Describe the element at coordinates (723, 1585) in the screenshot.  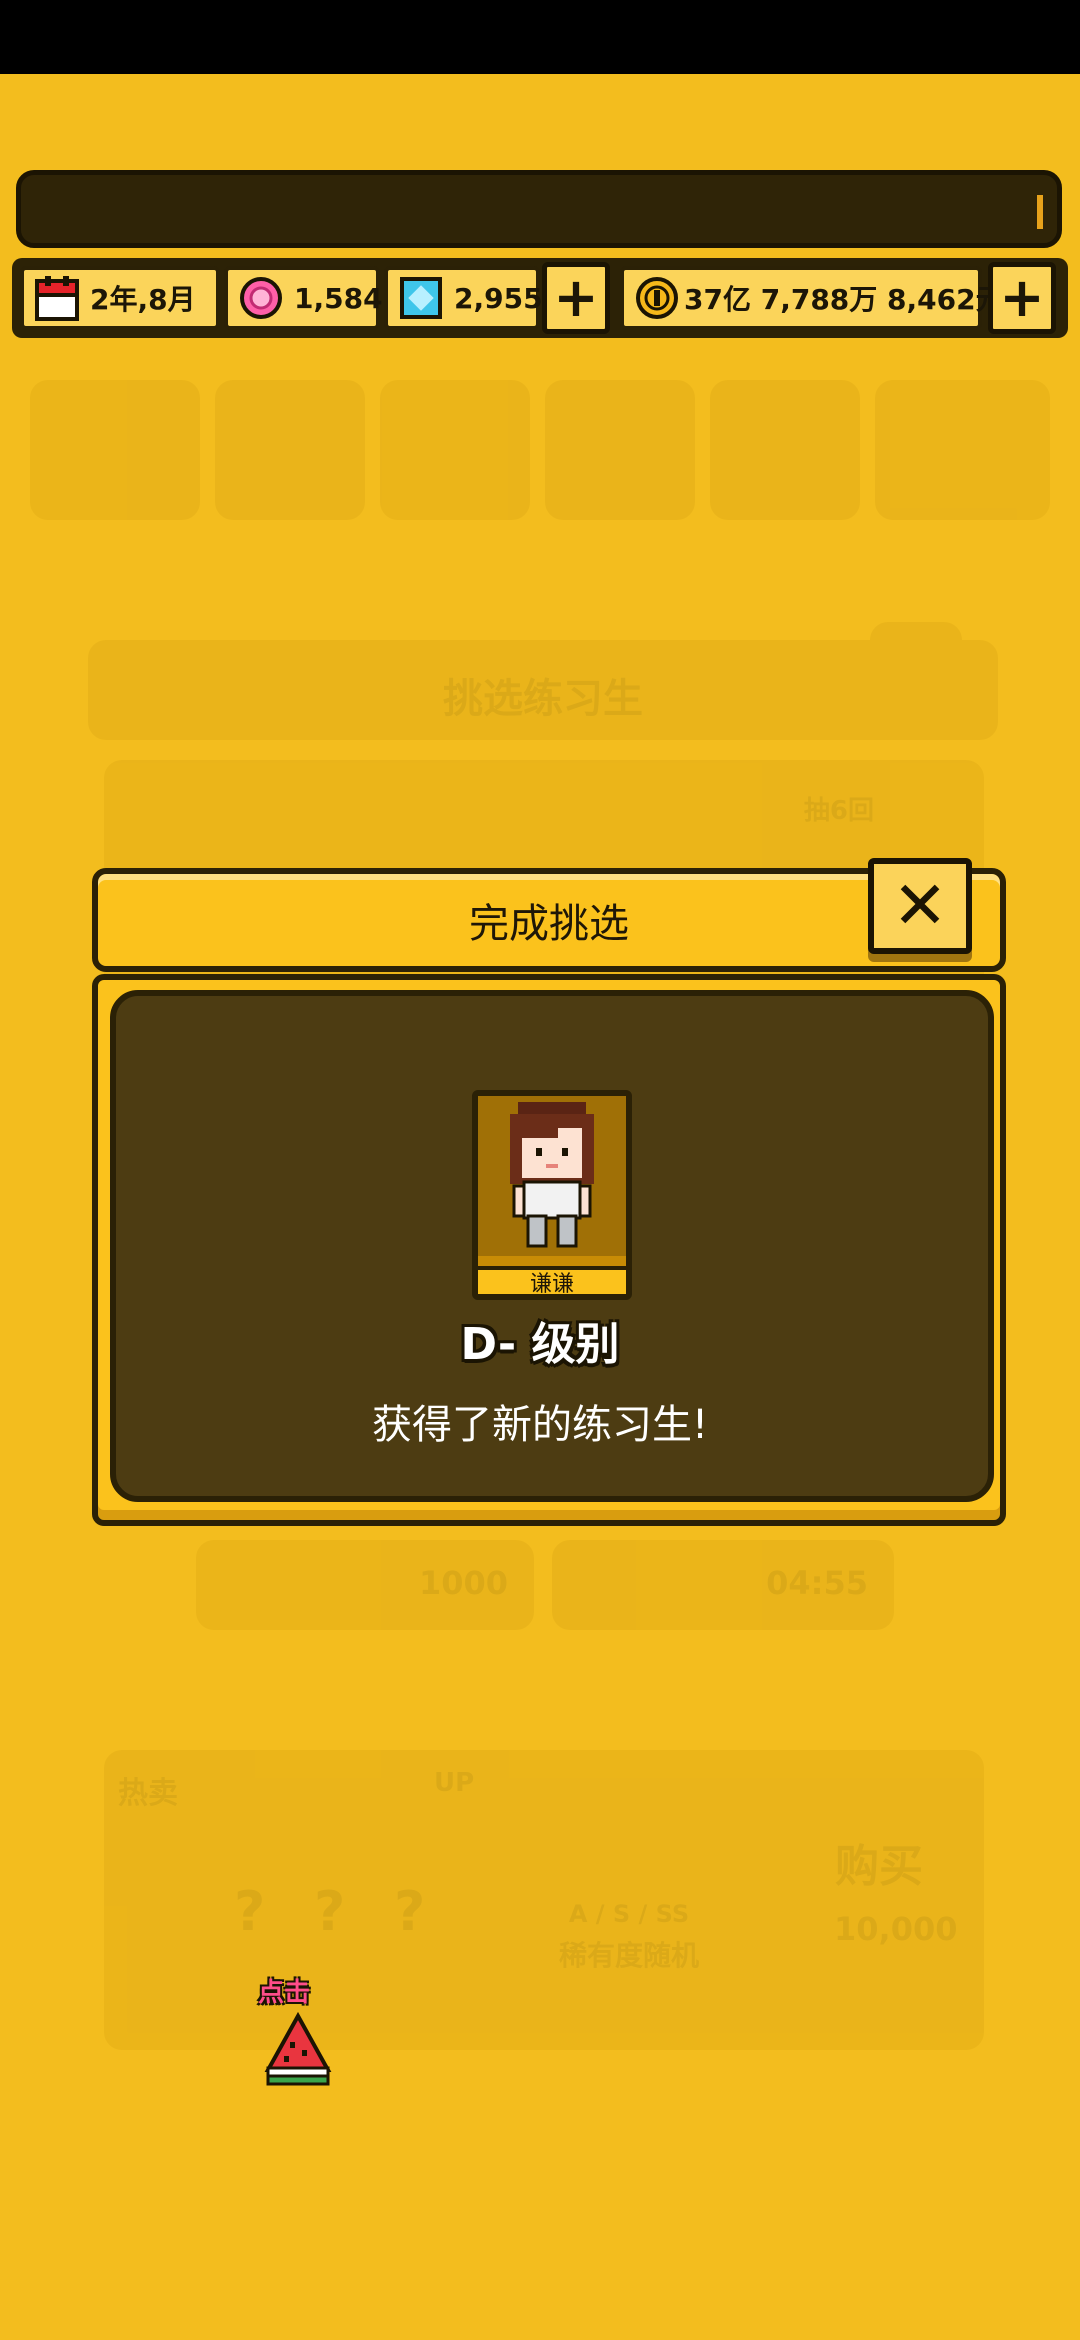
I see `bg-timer-box: 04:55` at that location.